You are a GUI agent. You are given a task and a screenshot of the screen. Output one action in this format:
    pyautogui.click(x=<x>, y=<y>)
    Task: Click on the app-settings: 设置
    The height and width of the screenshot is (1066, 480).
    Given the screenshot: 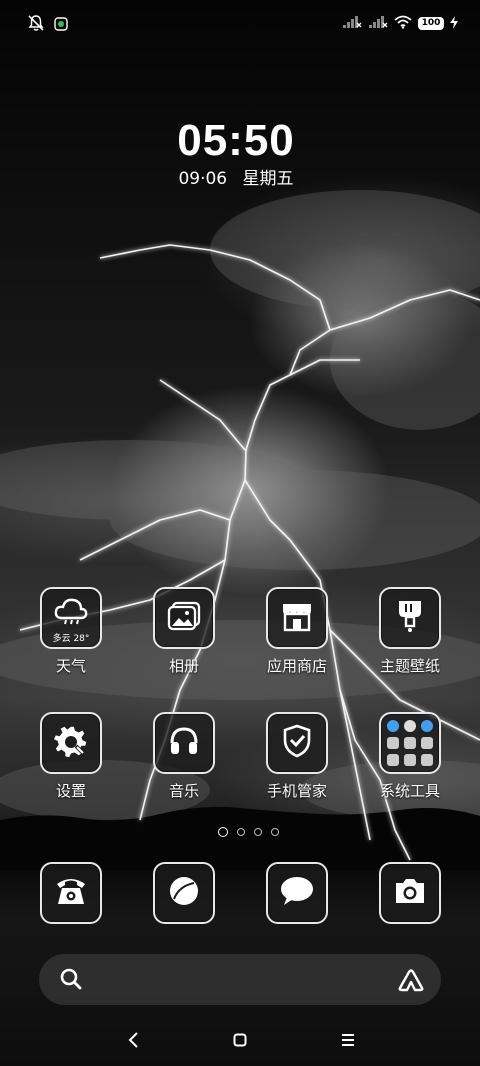 What is the action you would take?
    pyautogui.click(x=71, y=756)
    